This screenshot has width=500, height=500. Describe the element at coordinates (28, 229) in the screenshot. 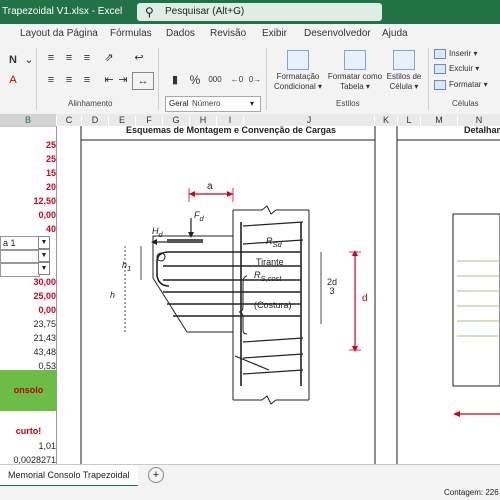

I see `cell-b-value: 40` at that location.